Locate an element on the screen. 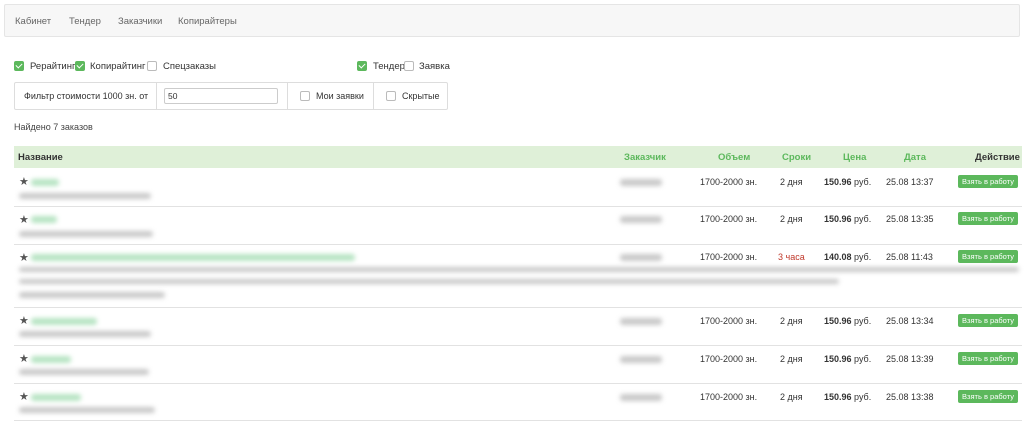 The height and width of the screenshot is (422, 1024). top-navbar: Кабинет Тендер Заказчики Копирайтеры is located at coordinates (512, 20).